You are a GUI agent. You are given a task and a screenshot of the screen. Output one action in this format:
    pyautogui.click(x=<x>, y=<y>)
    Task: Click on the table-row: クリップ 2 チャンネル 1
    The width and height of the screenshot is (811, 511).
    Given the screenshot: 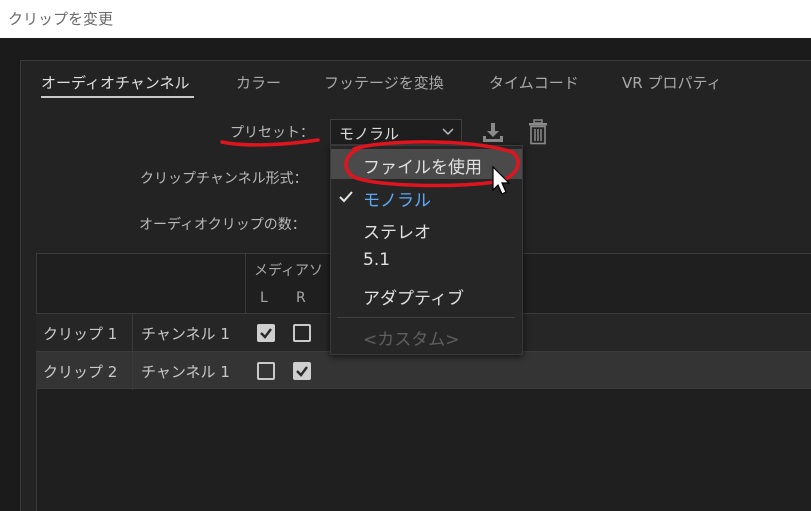 What is the action you would take?
    pyautogui.click(x=423, y=370)
    